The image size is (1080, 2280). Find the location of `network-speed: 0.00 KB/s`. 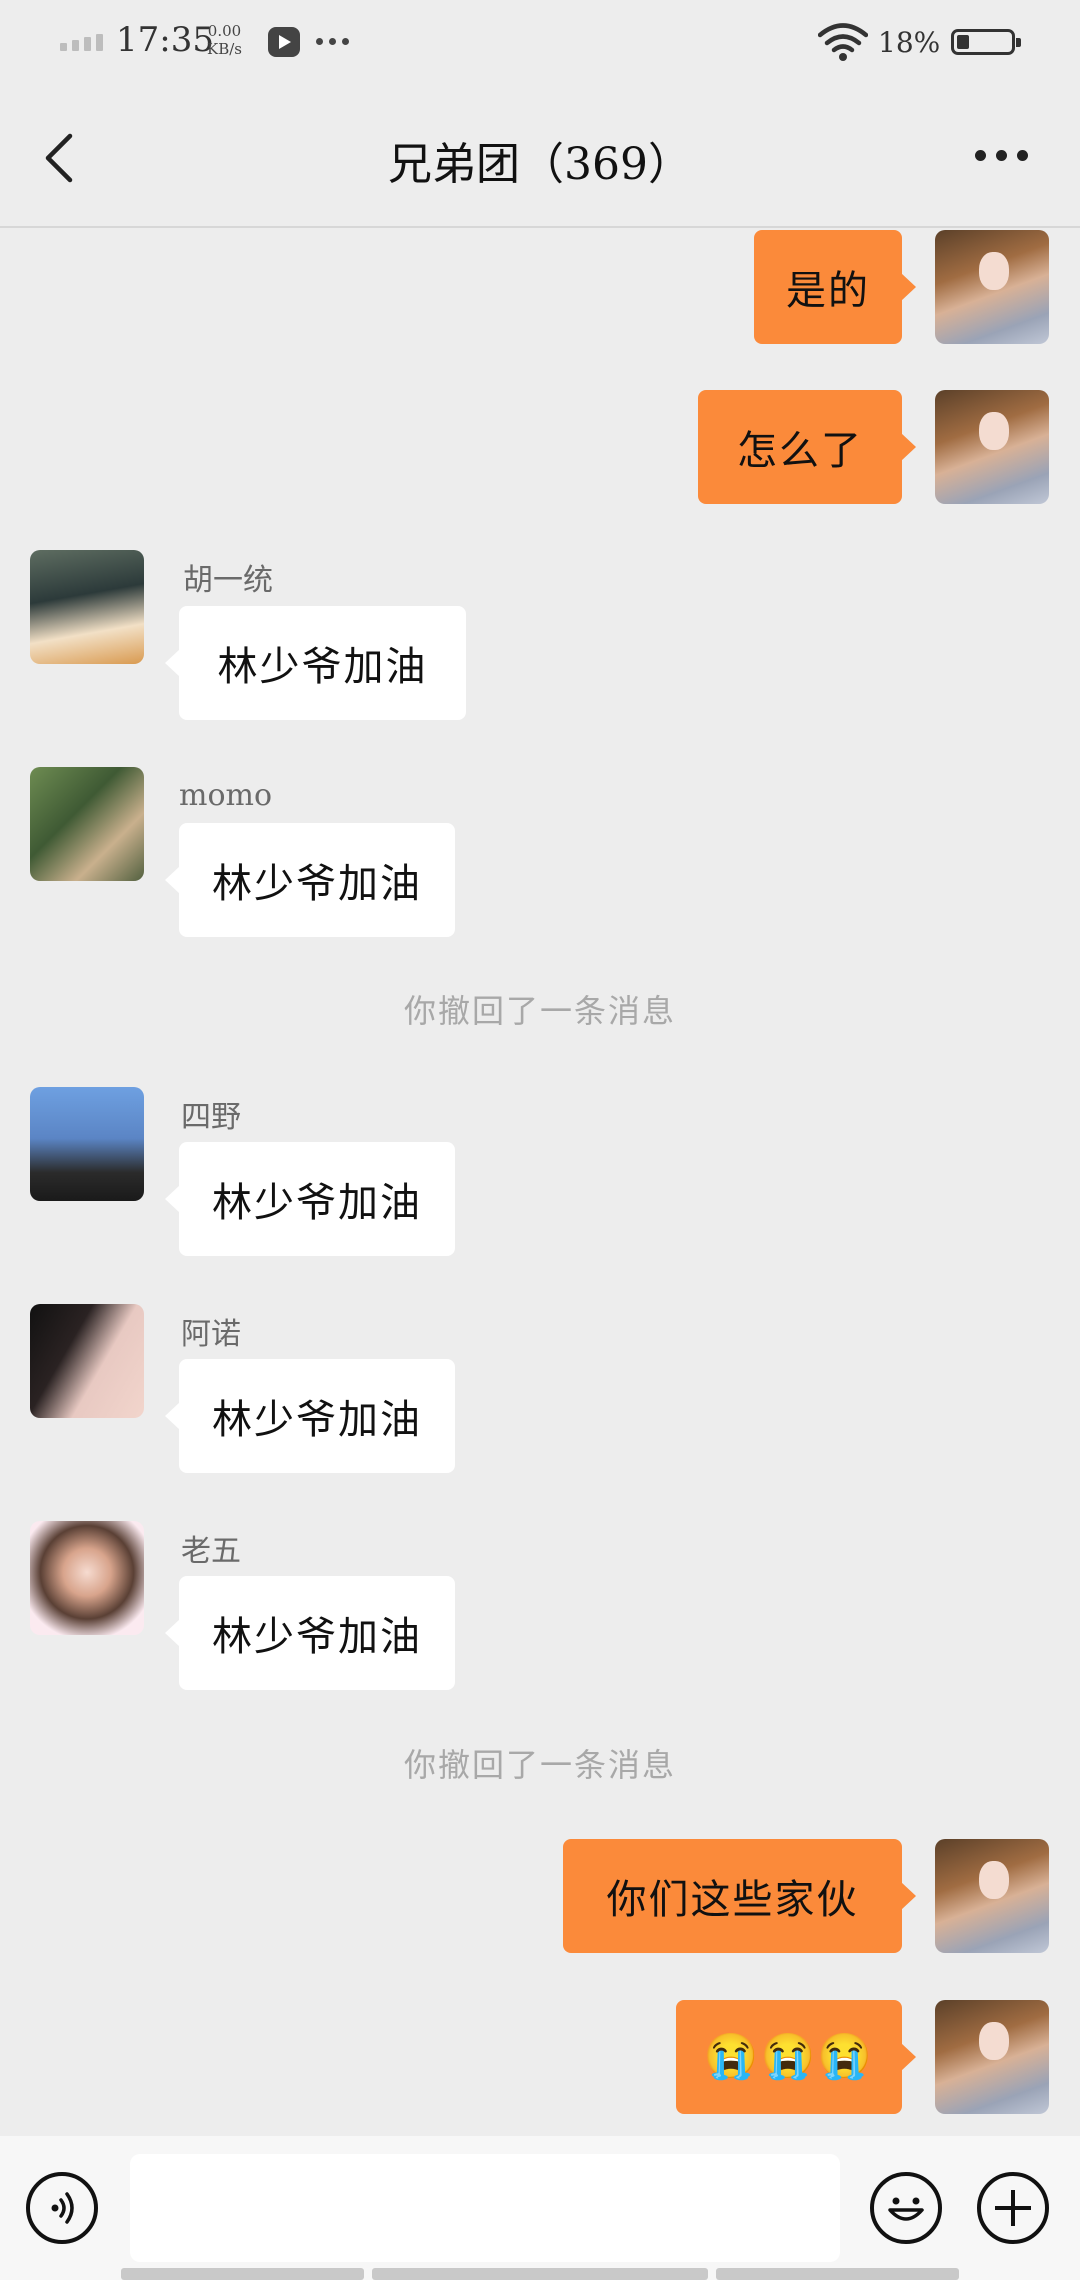

network-speed: 0.00 KB/s is located at coordinates (224, 40).